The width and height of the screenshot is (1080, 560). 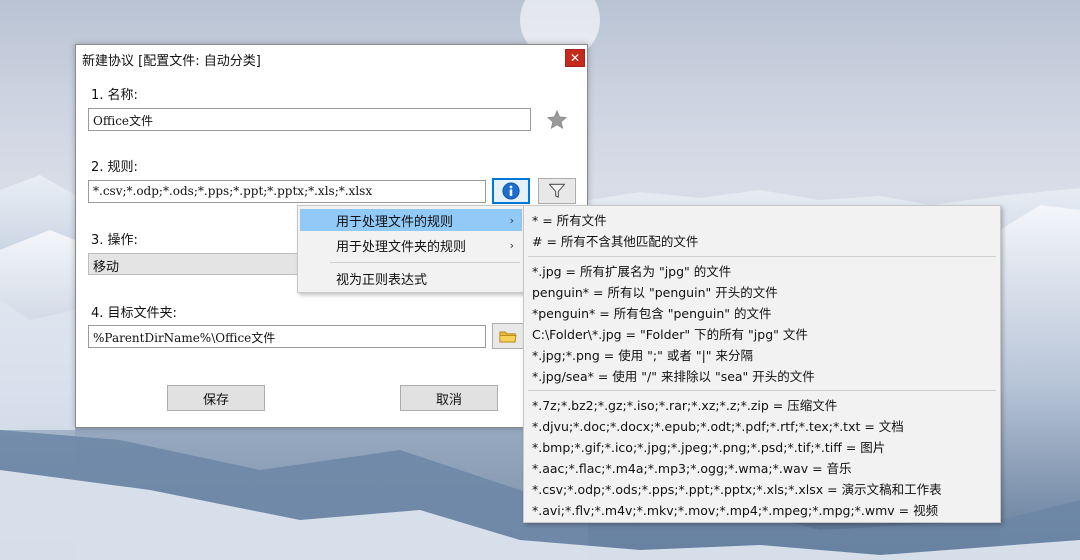 What do you see at coordinates (331, 59) in the screenshot?
I see `dialog-titlebar: 新建协议 [配置文件: 自动分类] ✕` at bounding box center [331, 59].